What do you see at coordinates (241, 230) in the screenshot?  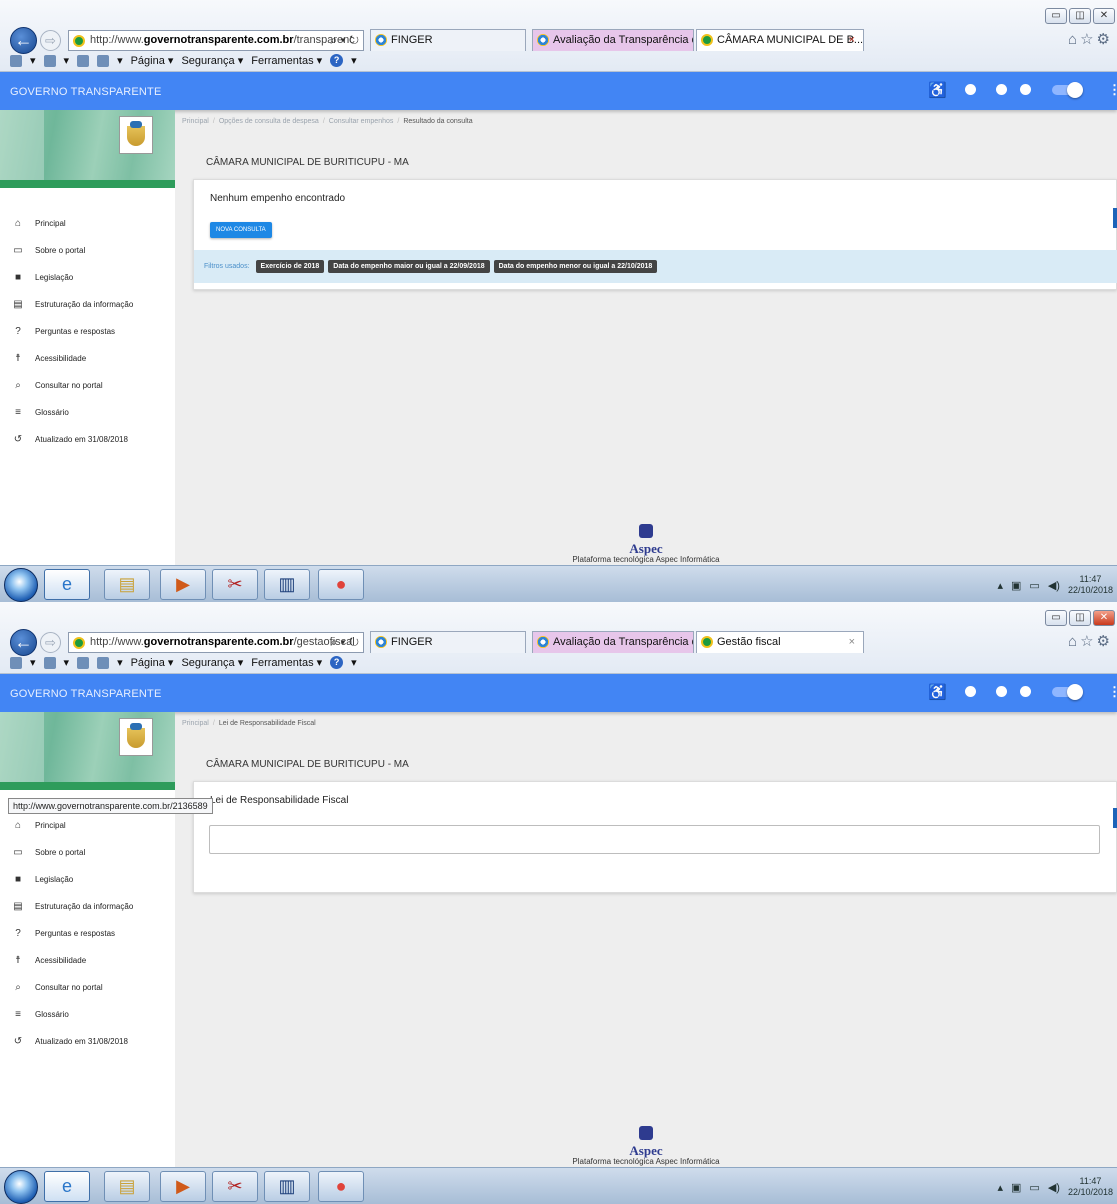 I see `nova-consulta-button: NOVA CONSULTA` at bounding box center [241, 230].